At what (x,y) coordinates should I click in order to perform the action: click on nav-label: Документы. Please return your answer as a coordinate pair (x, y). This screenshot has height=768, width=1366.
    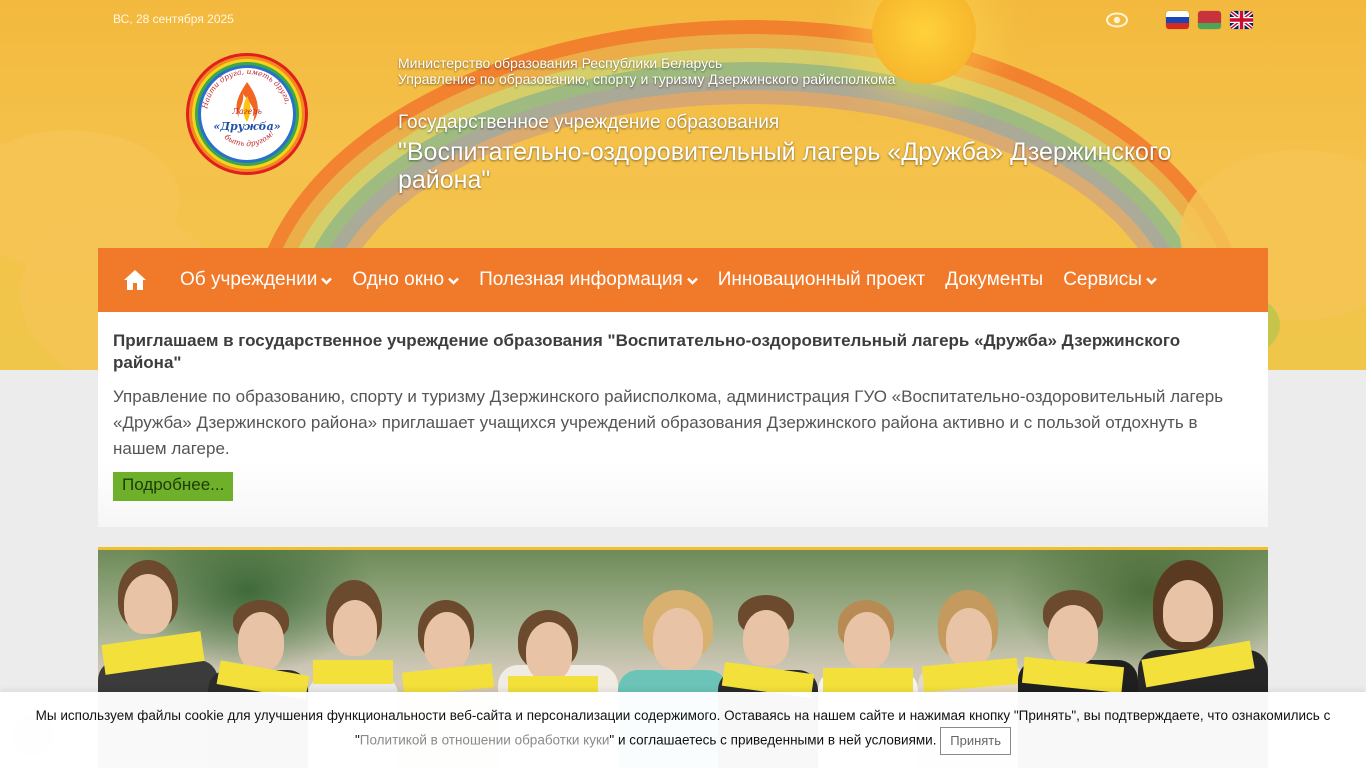
    Looking at the image, I should click on (994, 279).